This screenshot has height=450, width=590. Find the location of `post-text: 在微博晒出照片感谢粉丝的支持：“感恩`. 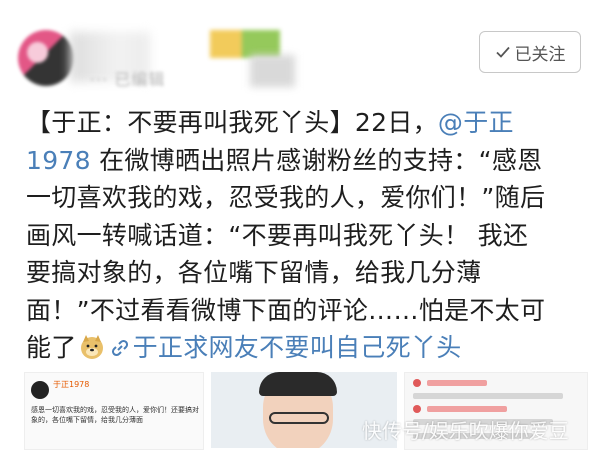

post-text: 在微博晒出照片感谢粉丝的支持：“感恩 is located at coordinates (316, 160).